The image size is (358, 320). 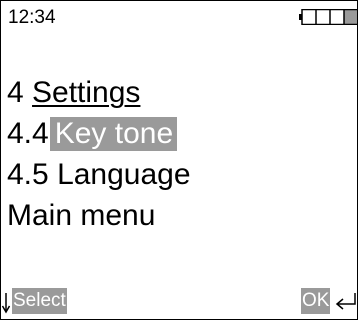 What do you see at coordinates (6, 303) in the screenshot?
I see `down-arrow-icon` at bounding box center [6, 303].